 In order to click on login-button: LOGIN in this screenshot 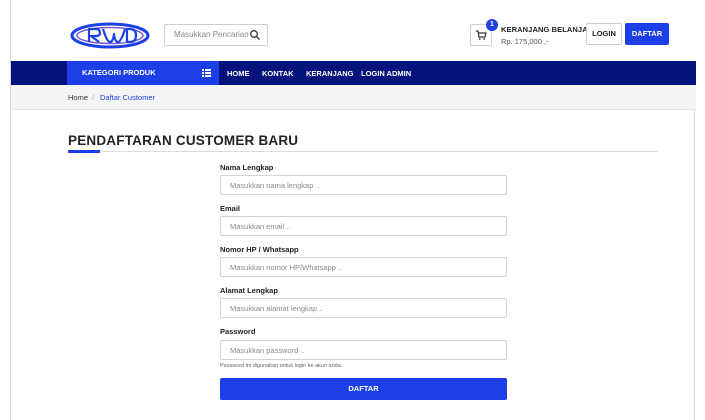, I will do `click(604, 34)`.